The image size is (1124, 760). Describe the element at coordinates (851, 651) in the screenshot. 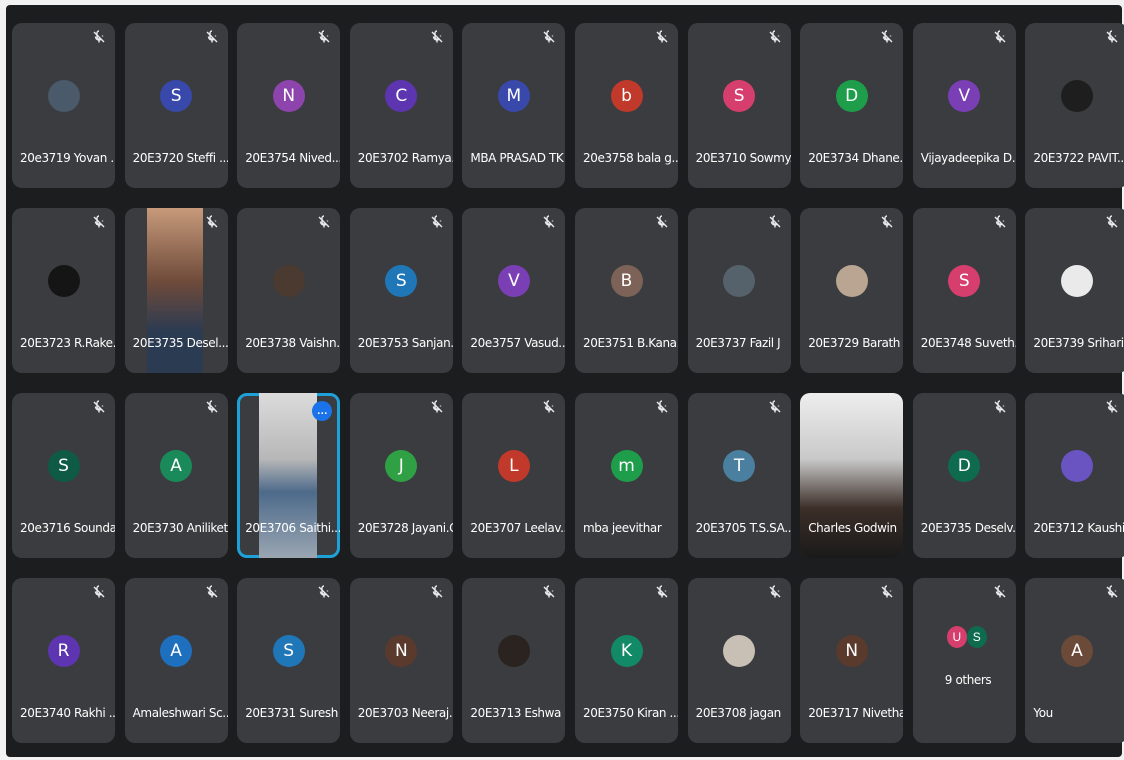

I see `avatar-initial: N` at that location.